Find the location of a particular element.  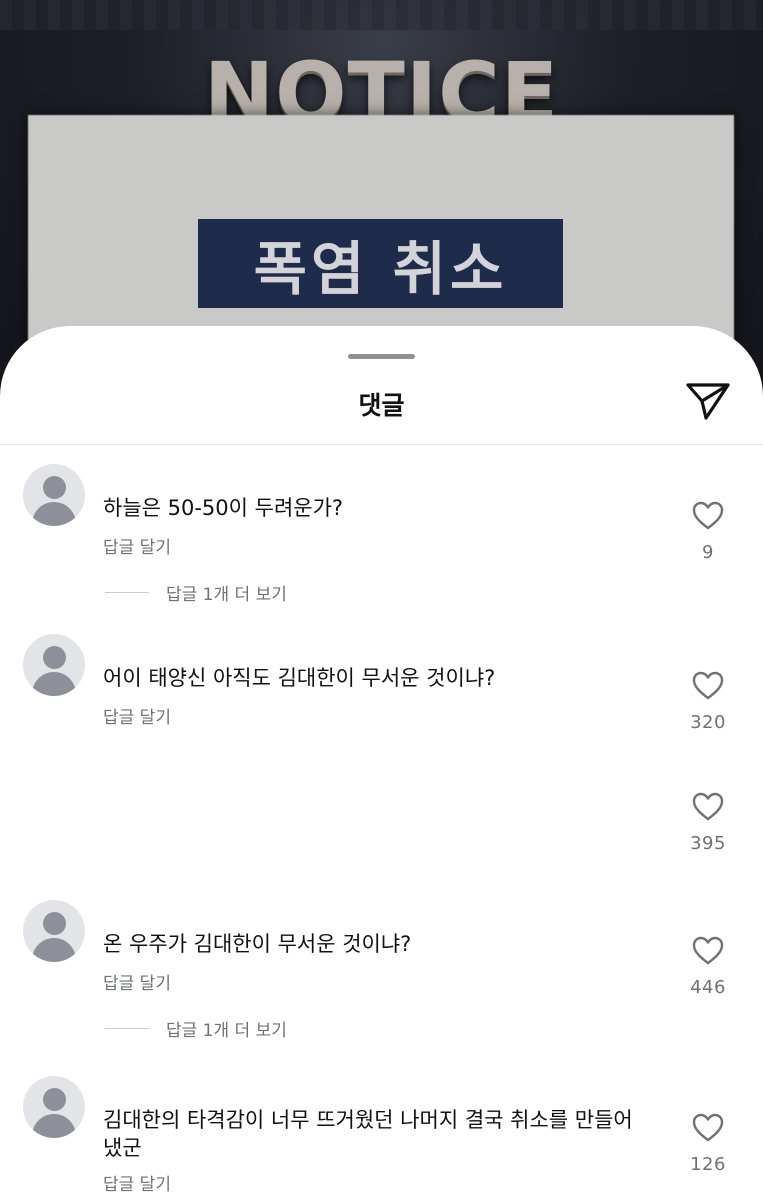

share-button is located at coordinates (708, 401).